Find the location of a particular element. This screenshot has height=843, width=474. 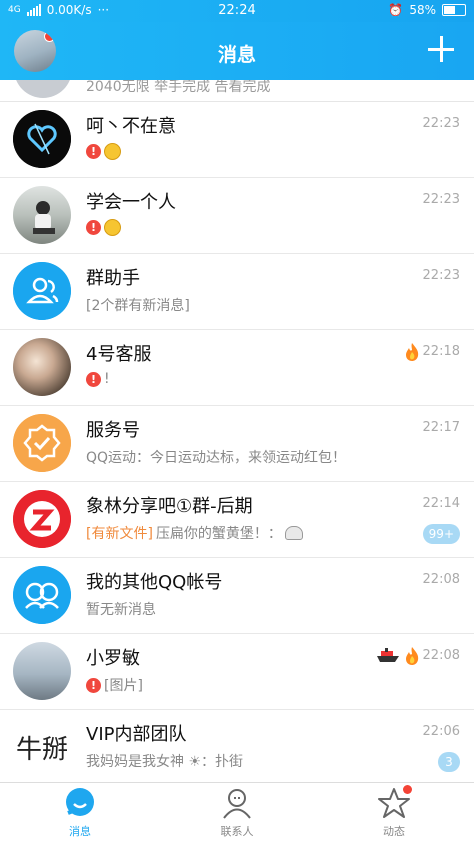

list-item: 牛掰 VIP内部团队 我妈妈是我女神 ☀：扑街 22:06 3 is located at coordinates (237, 746).